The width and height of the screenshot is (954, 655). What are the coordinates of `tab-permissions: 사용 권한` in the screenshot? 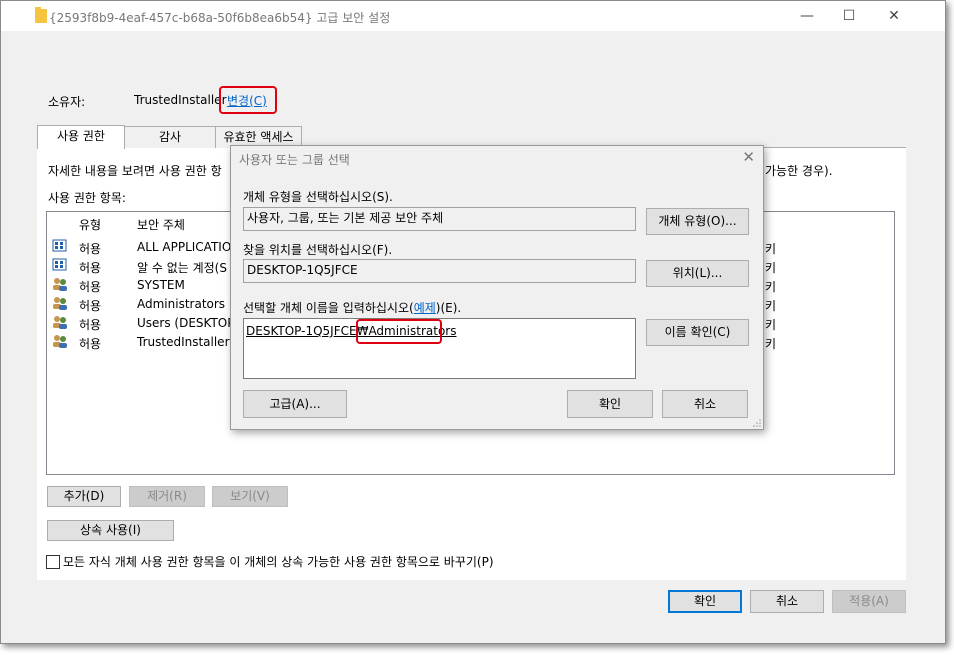 It's located at (81, 137).